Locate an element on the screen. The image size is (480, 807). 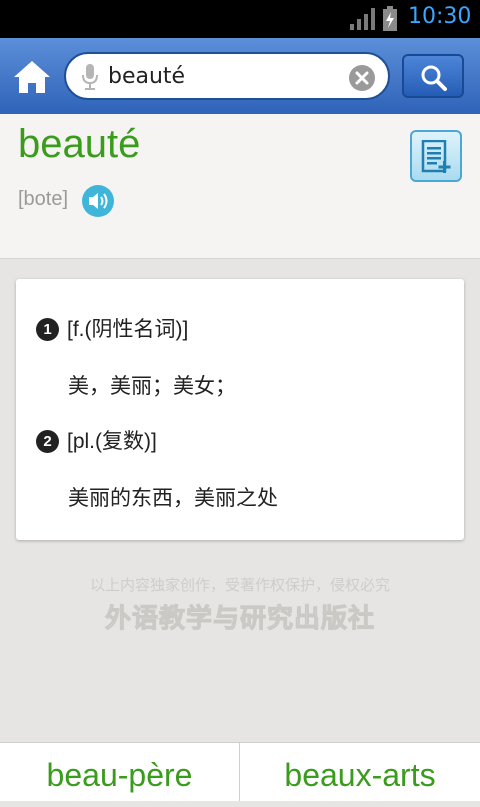
clock: 10:30 is located at coordinates (440, 16).